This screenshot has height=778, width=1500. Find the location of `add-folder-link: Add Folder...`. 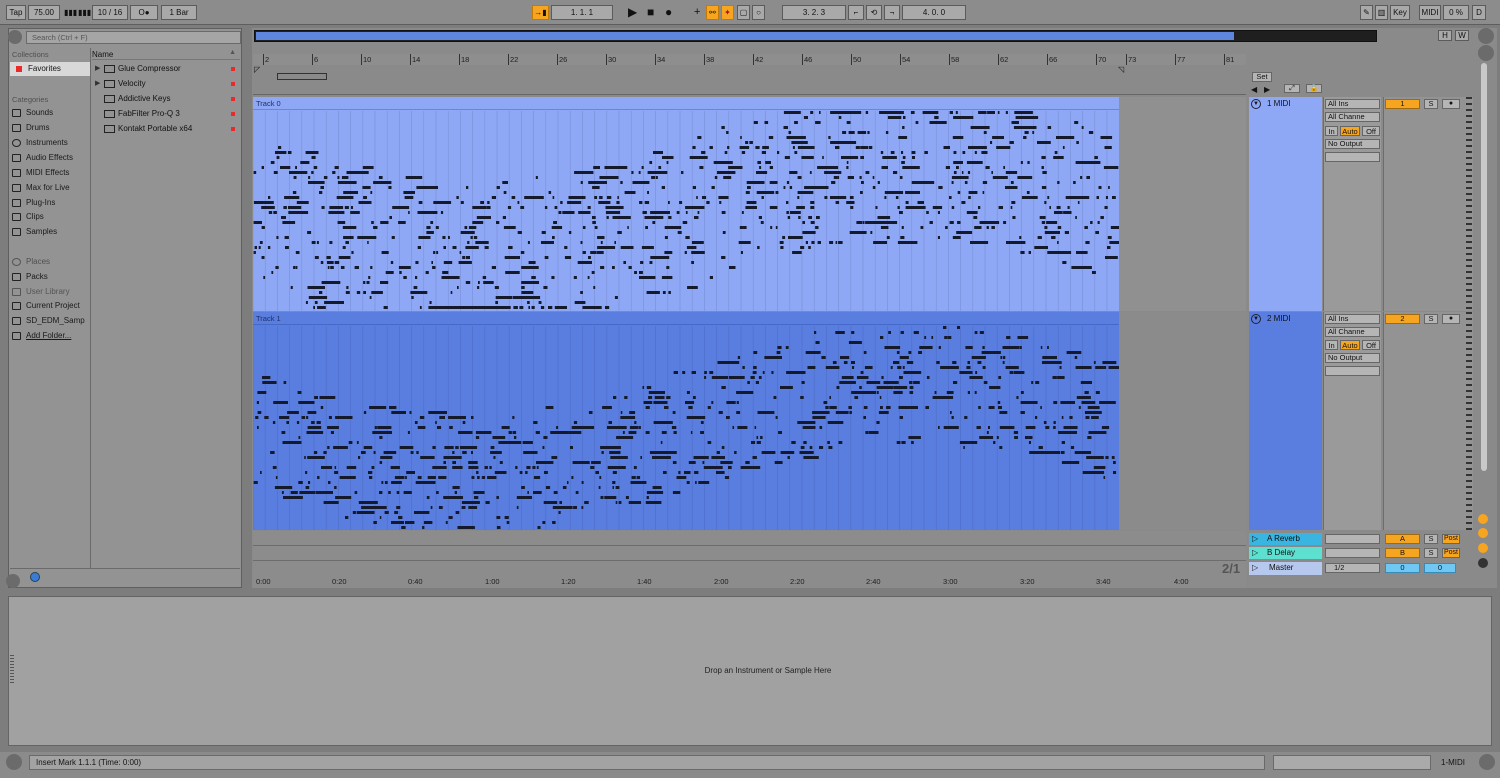

add-folder-link: Add Folder... is located at coordinates (41, 336).